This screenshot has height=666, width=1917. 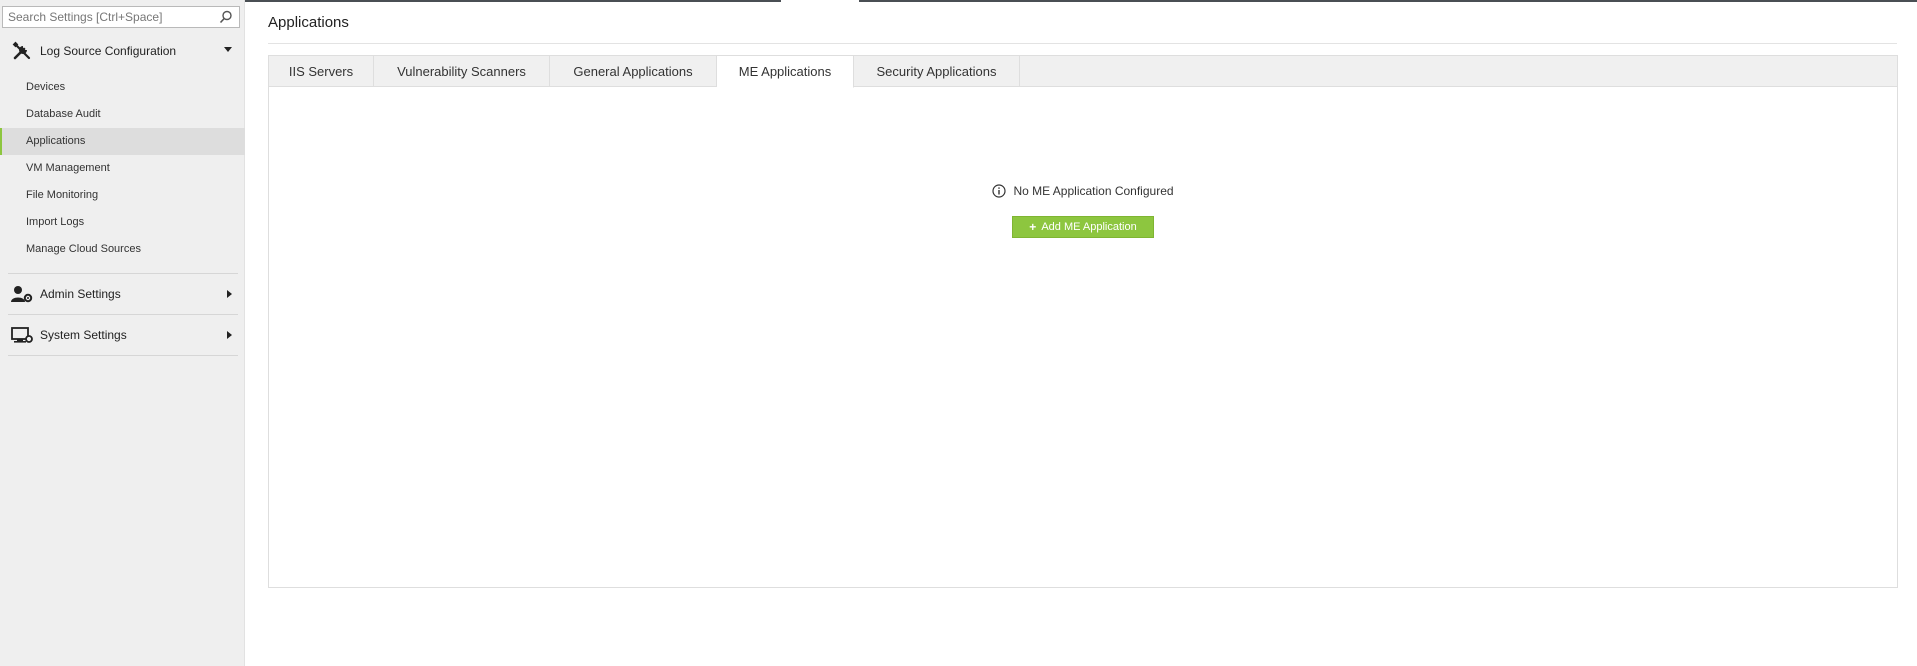 What do you see at coordinates (122, 222) in the screenshot?
I see `sidebar-item-import-logs: Import Logs` at bounding box center [122, 222].